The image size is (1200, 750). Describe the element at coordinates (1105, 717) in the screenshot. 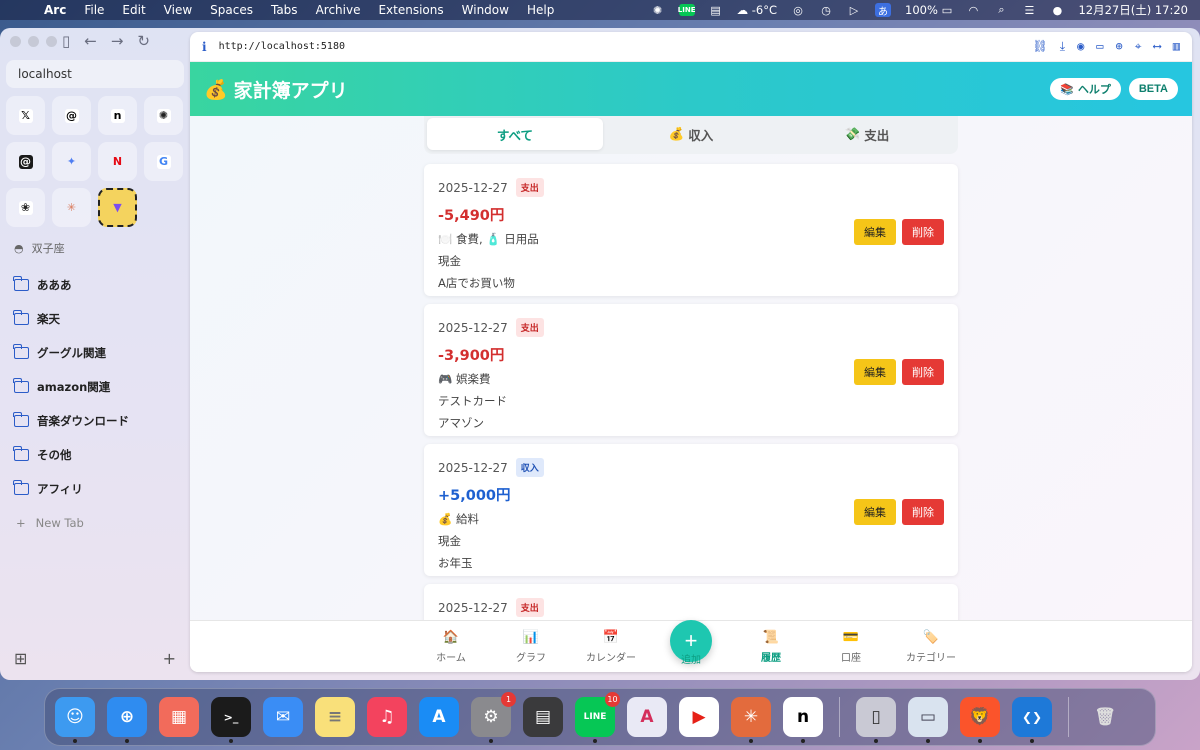

I see `trash-app: 🗑` at that location.